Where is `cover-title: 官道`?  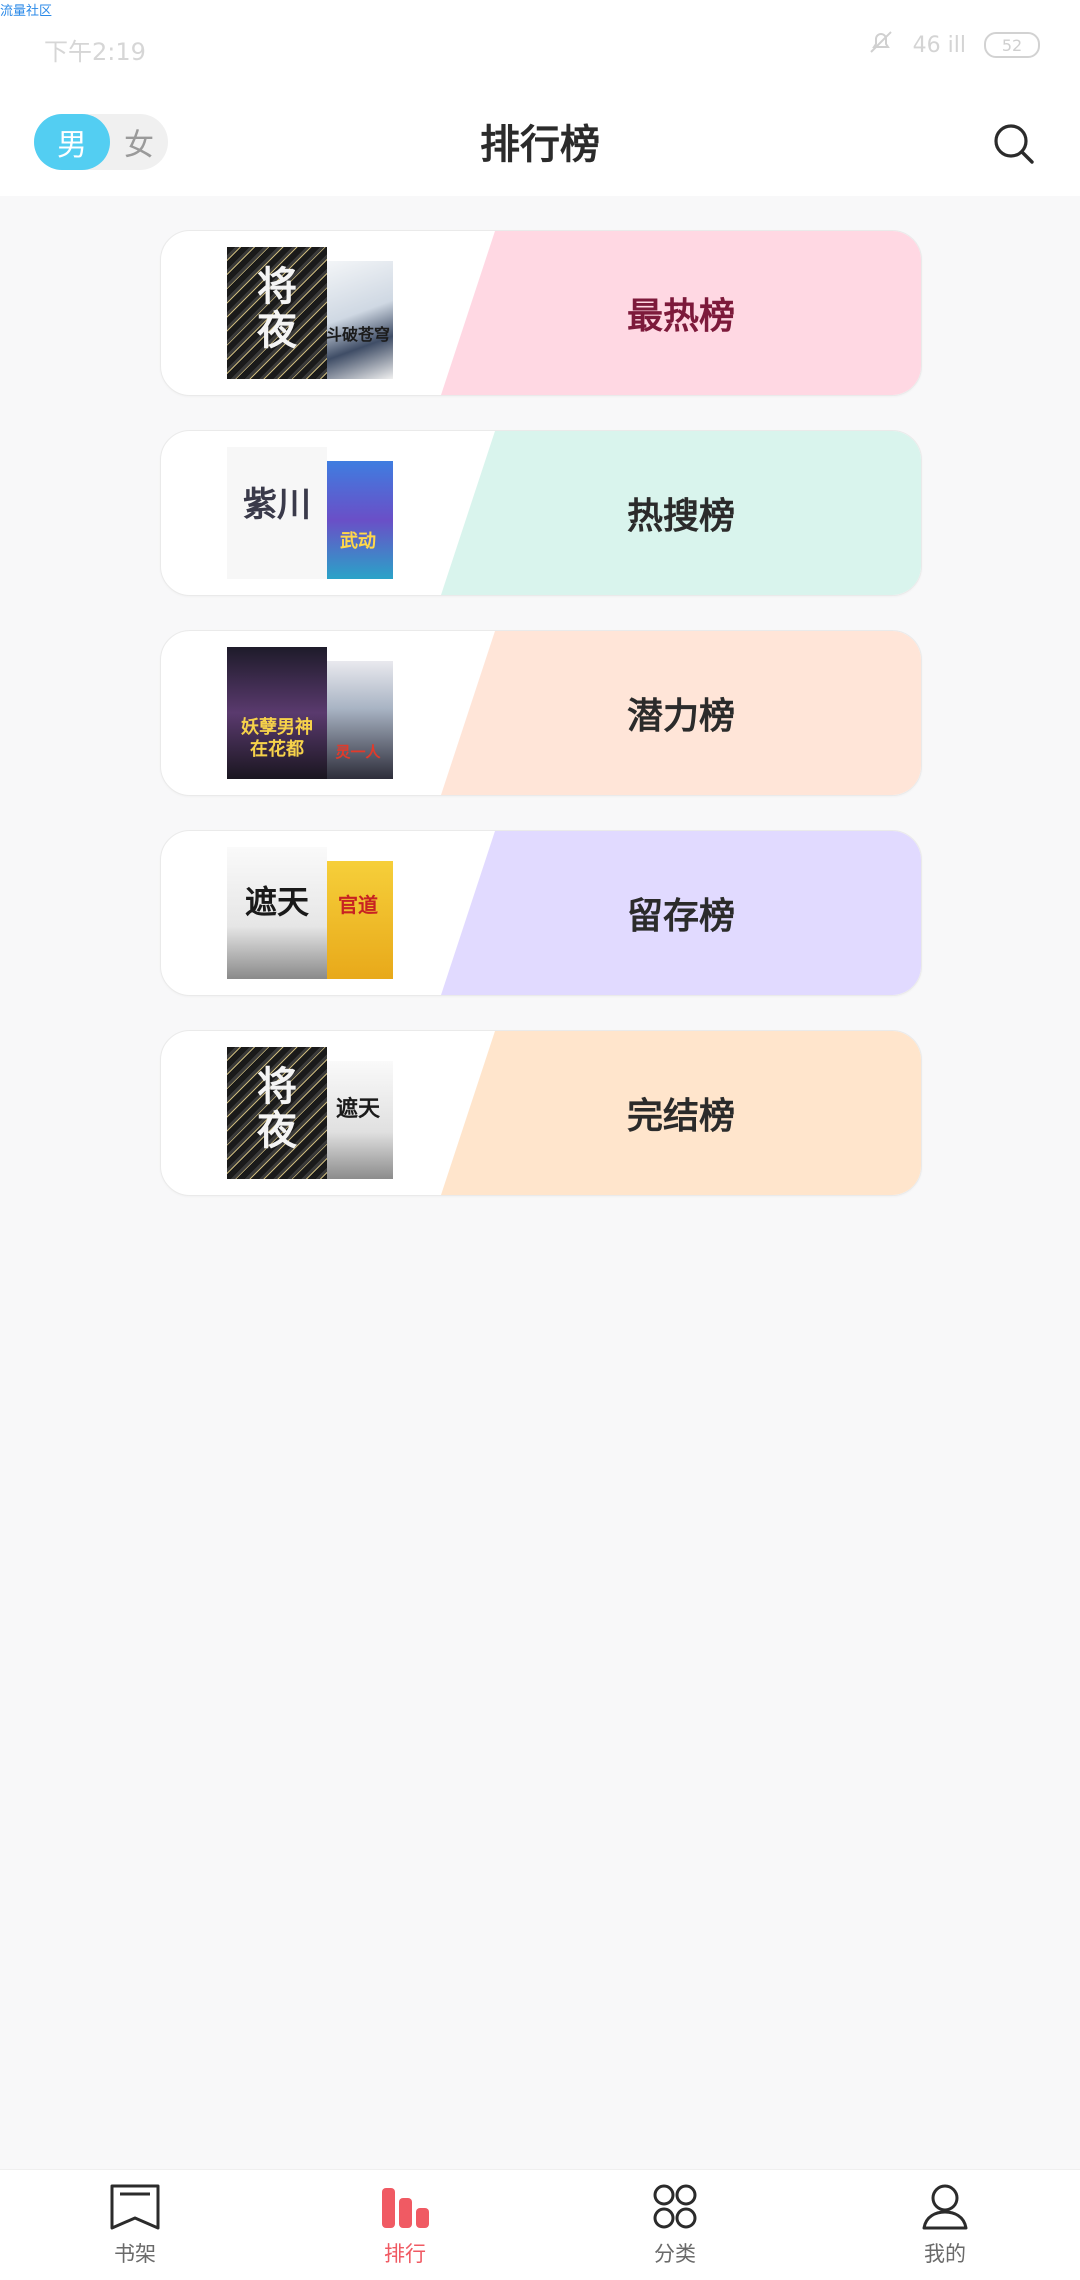
cover-title: 官道 is located at coordinates (358, 905).